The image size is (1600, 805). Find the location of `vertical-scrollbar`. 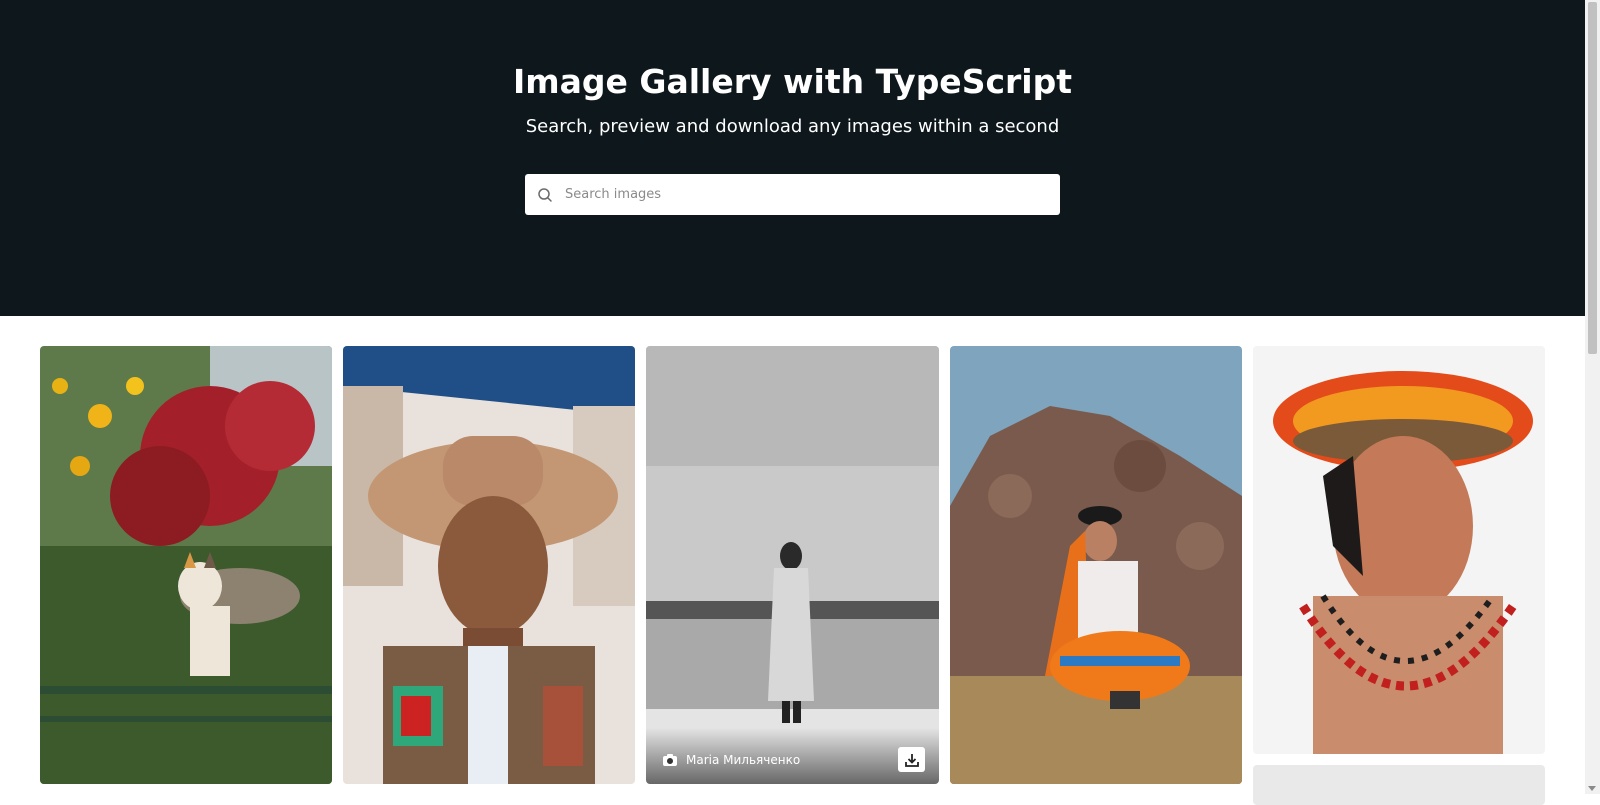

vertical-scrollbar is located at coordinates (1592, 397).